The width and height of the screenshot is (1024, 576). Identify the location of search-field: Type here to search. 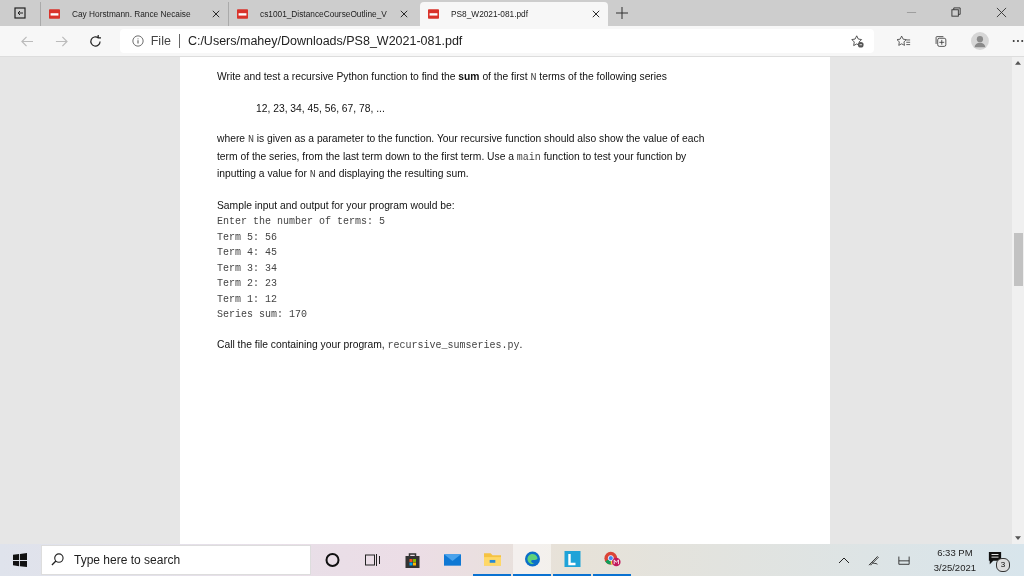
(176, 560).